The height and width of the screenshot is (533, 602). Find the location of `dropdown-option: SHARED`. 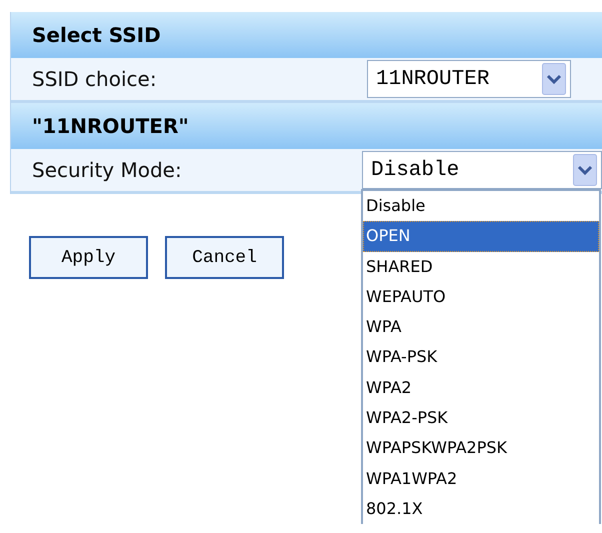

dropdown-option: SHARED is located at coordinates (481, 267).